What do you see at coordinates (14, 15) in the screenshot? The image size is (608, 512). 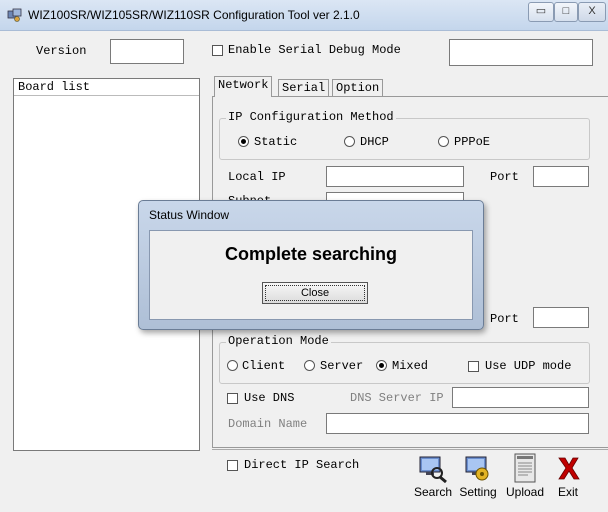 I see `app-icon` at bounding box center [14, 15].